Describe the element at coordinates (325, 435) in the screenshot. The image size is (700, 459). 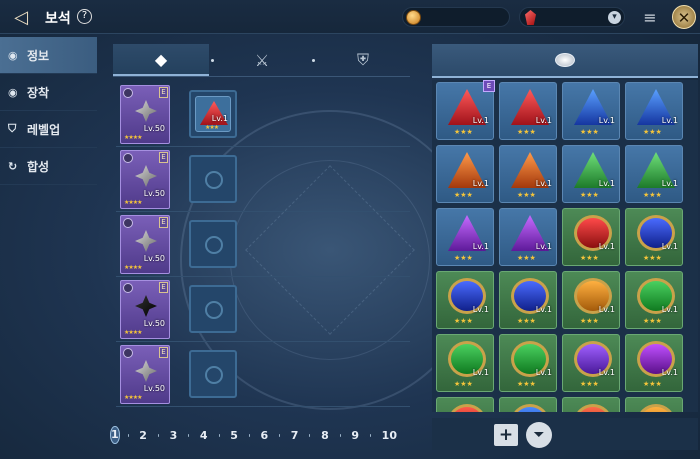
I see `page-8: 8` at that location.